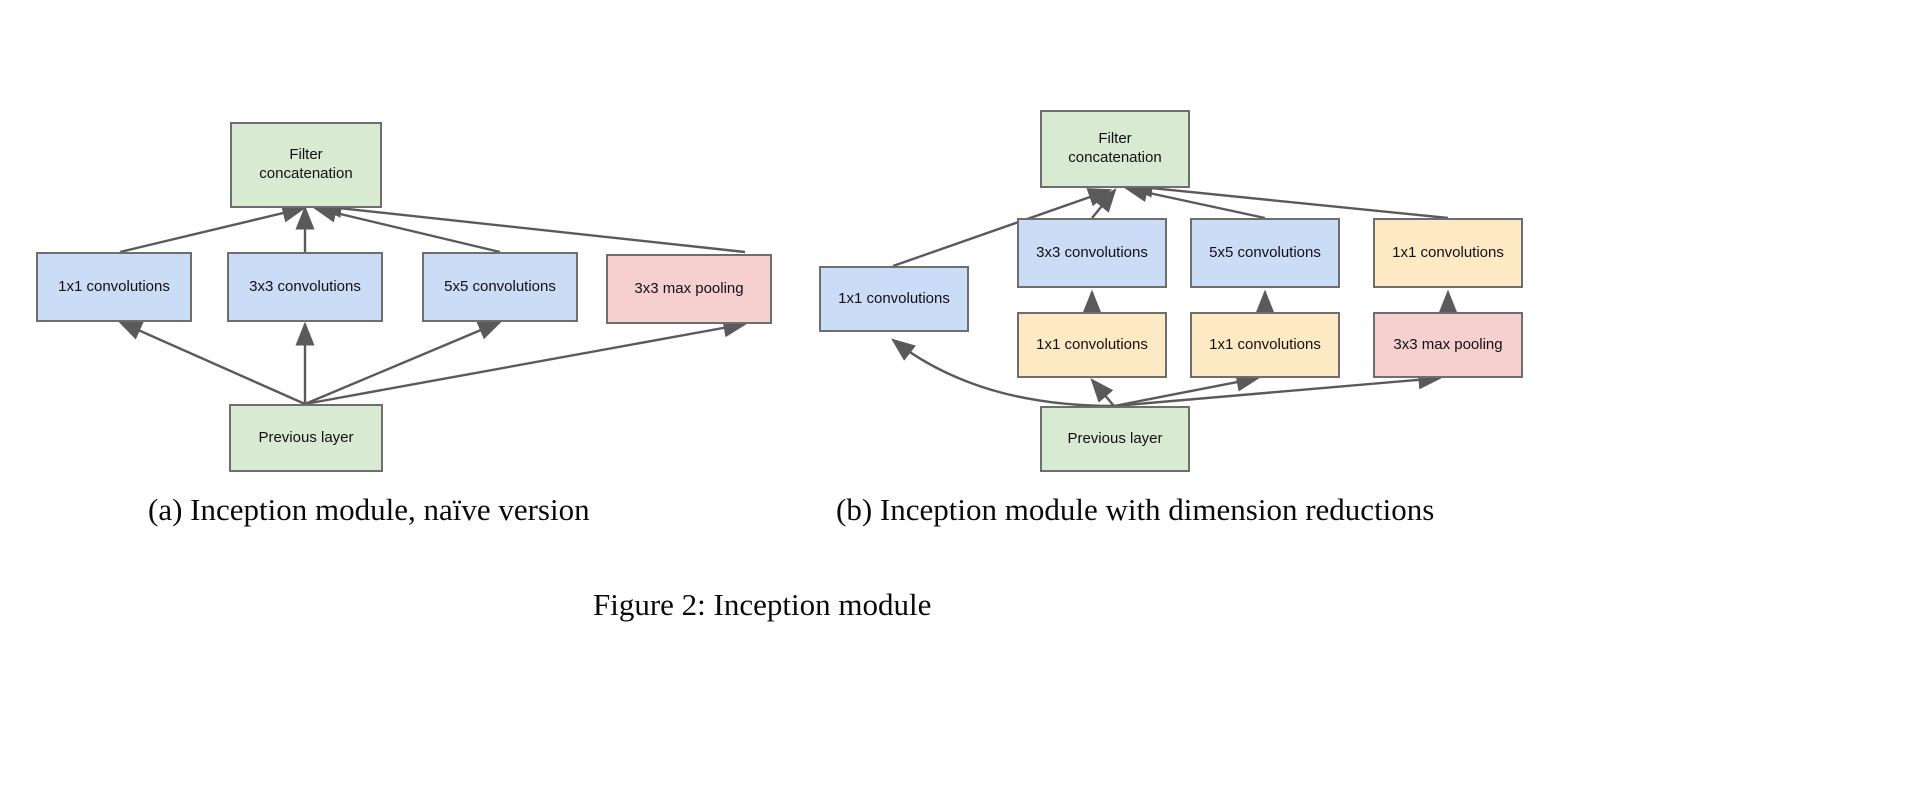 Image resolution: width=1920 pixels, height=810 pixels. I want to click on edge-a-1x1-to-concat, so click(213, 228).